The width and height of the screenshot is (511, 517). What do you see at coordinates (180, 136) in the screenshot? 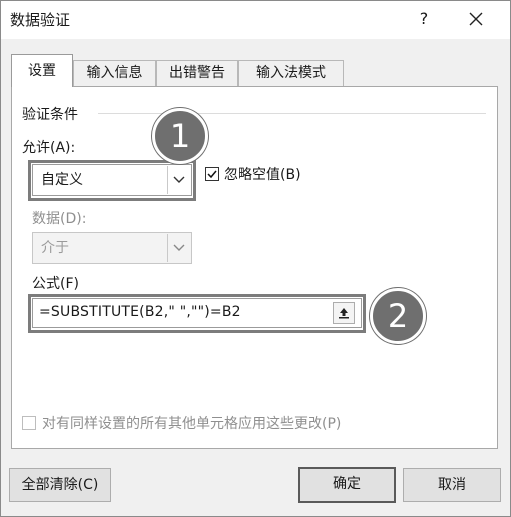
I see `callout-badge-1: 1` at bounding box center [180, 136].